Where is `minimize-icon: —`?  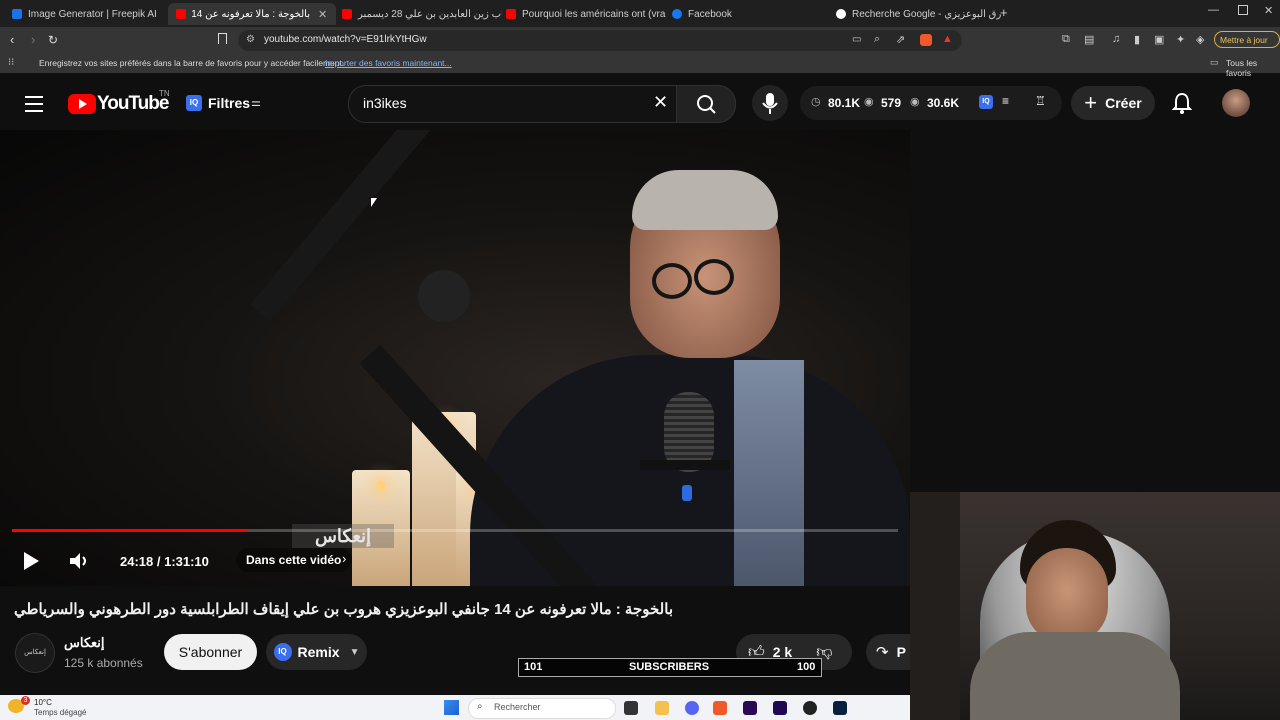 minimize-icon: — is located at coordinates (1213, 10).